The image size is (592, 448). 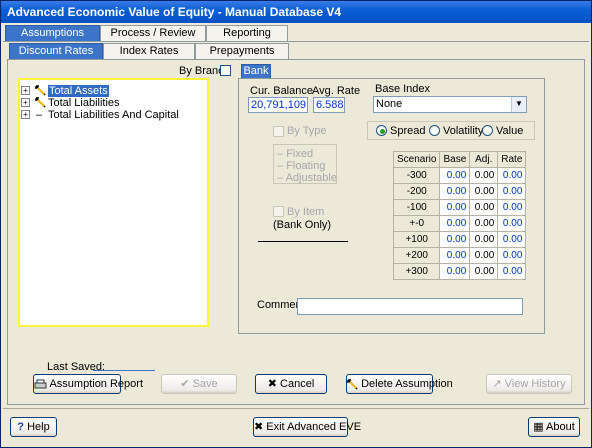 I want to click on tab-index-rates: Index Rates, so click(x=149, y=51).